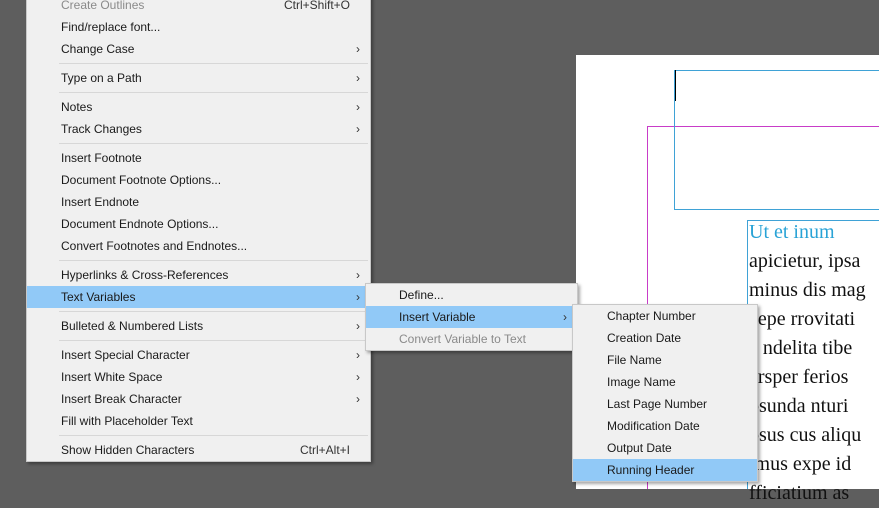 This screenshot has width=879, height=508. I want to click on menu-item-last-page-number: Last Page Number, so click(665, 404).